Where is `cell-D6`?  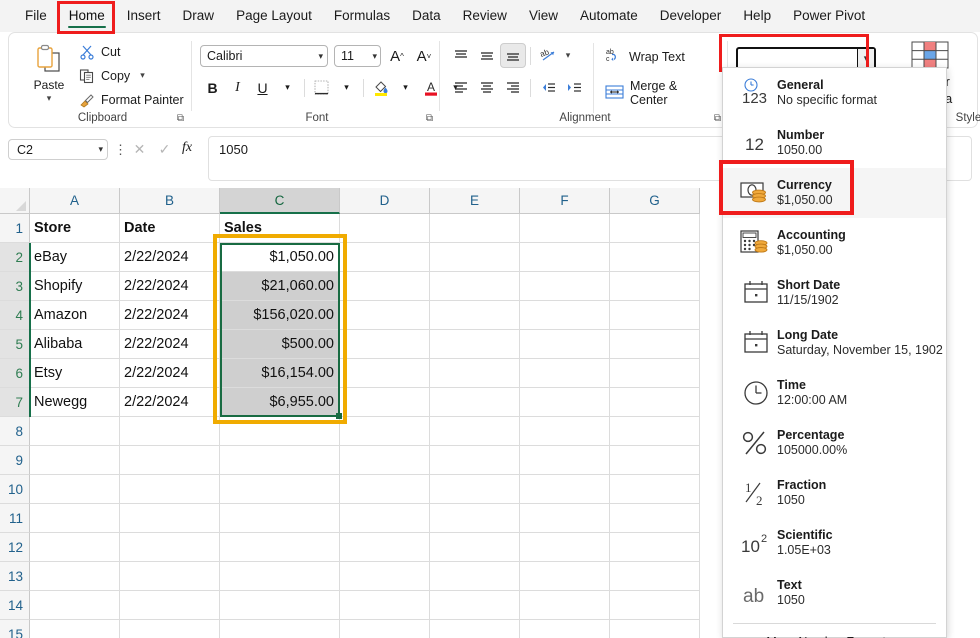
cell-D6 is located at coordinates (385, 373).